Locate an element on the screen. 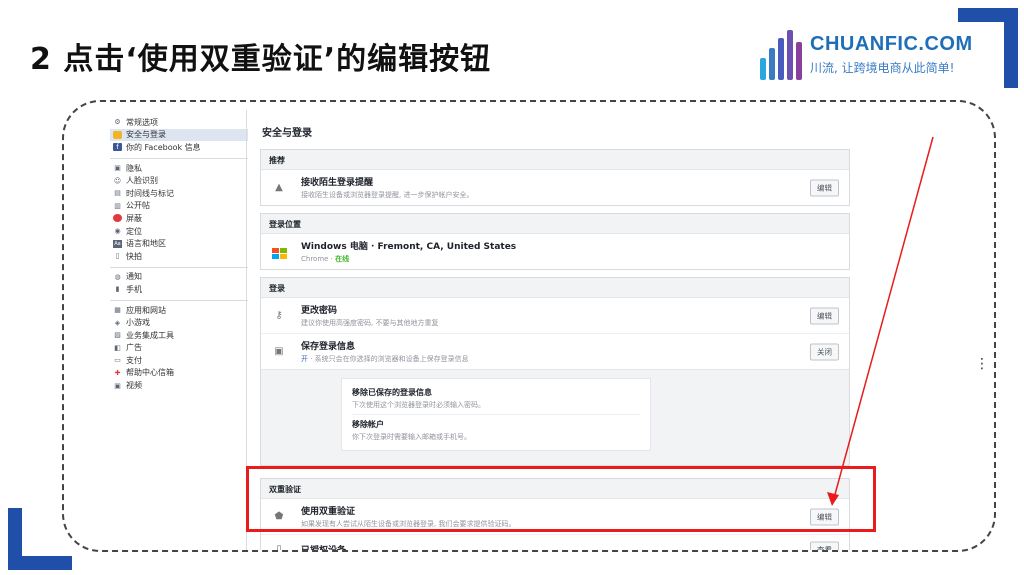 The image size is (1024, 575). row-description: 建议你使用高强度密码, 不要与其他地方重复 is located at coordinates (370, 323).